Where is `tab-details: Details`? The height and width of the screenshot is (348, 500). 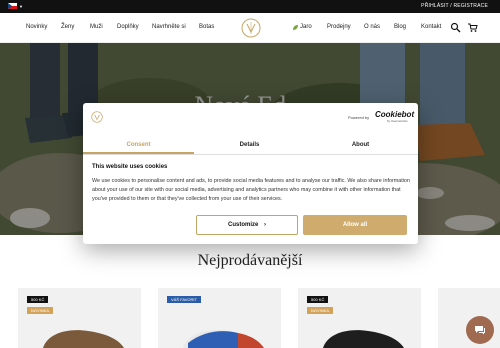
tab-details: Details is located at coordinates (249, 145).